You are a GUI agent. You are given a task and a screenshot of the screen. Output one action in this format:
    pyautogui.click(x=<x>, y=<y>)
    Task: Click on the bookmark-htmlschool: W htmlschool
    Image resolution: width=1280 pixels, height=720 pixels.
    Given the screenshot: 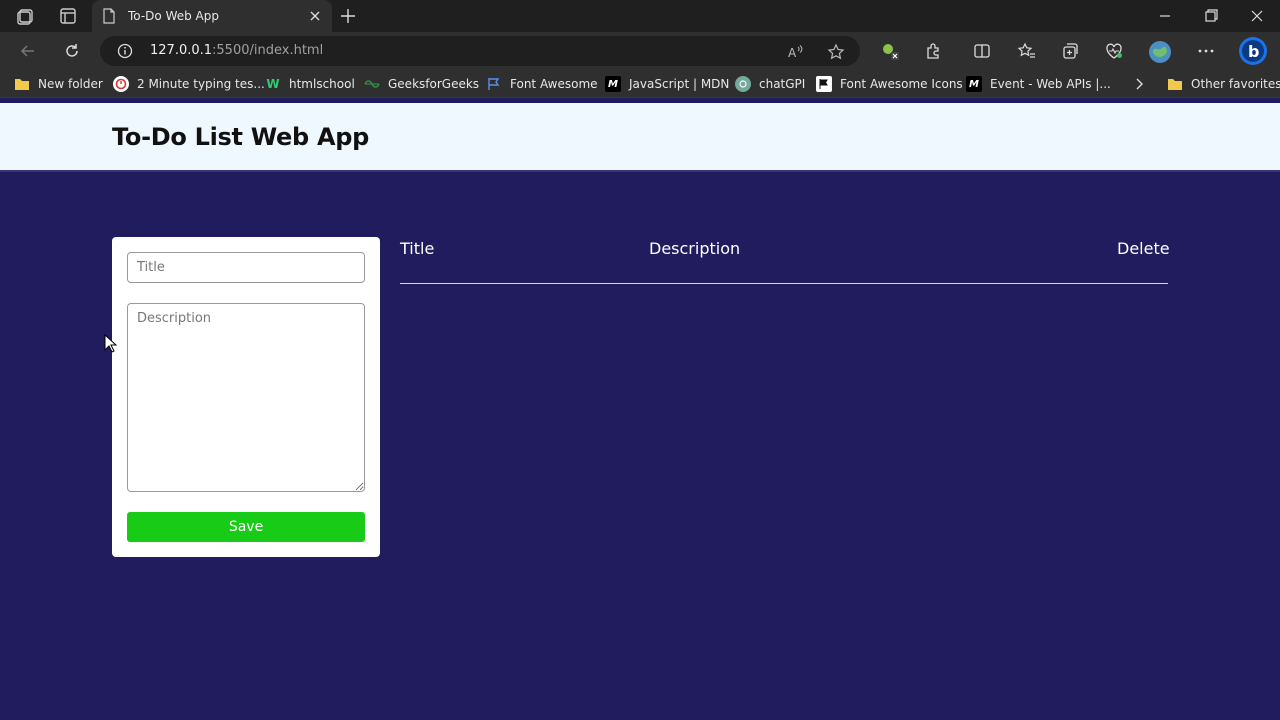 What is the action you would take?
    pyautogui.click(x=310, y=84)
    